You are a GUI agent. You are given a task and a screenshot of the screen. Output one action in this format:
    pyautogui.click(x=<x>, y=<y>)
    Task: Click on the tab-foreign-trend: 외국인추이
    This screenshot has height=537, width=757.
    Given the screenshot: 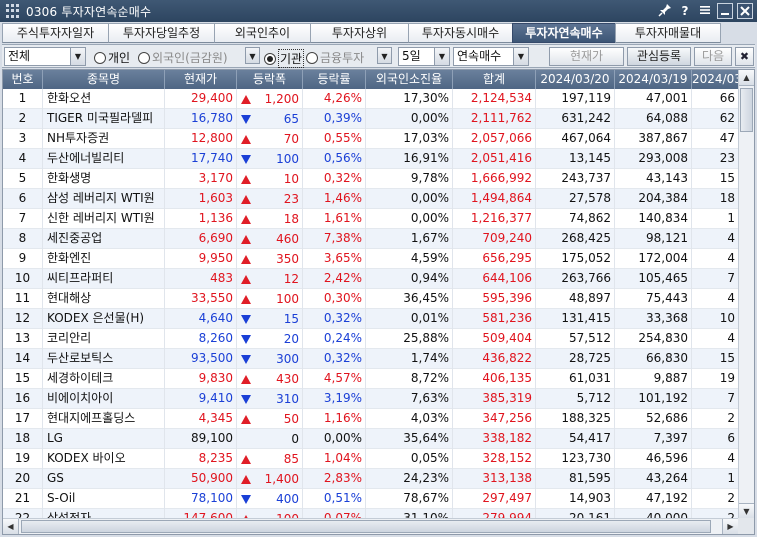 What is the action you would take?
    pyautogui.click(x=262, y=33)
    